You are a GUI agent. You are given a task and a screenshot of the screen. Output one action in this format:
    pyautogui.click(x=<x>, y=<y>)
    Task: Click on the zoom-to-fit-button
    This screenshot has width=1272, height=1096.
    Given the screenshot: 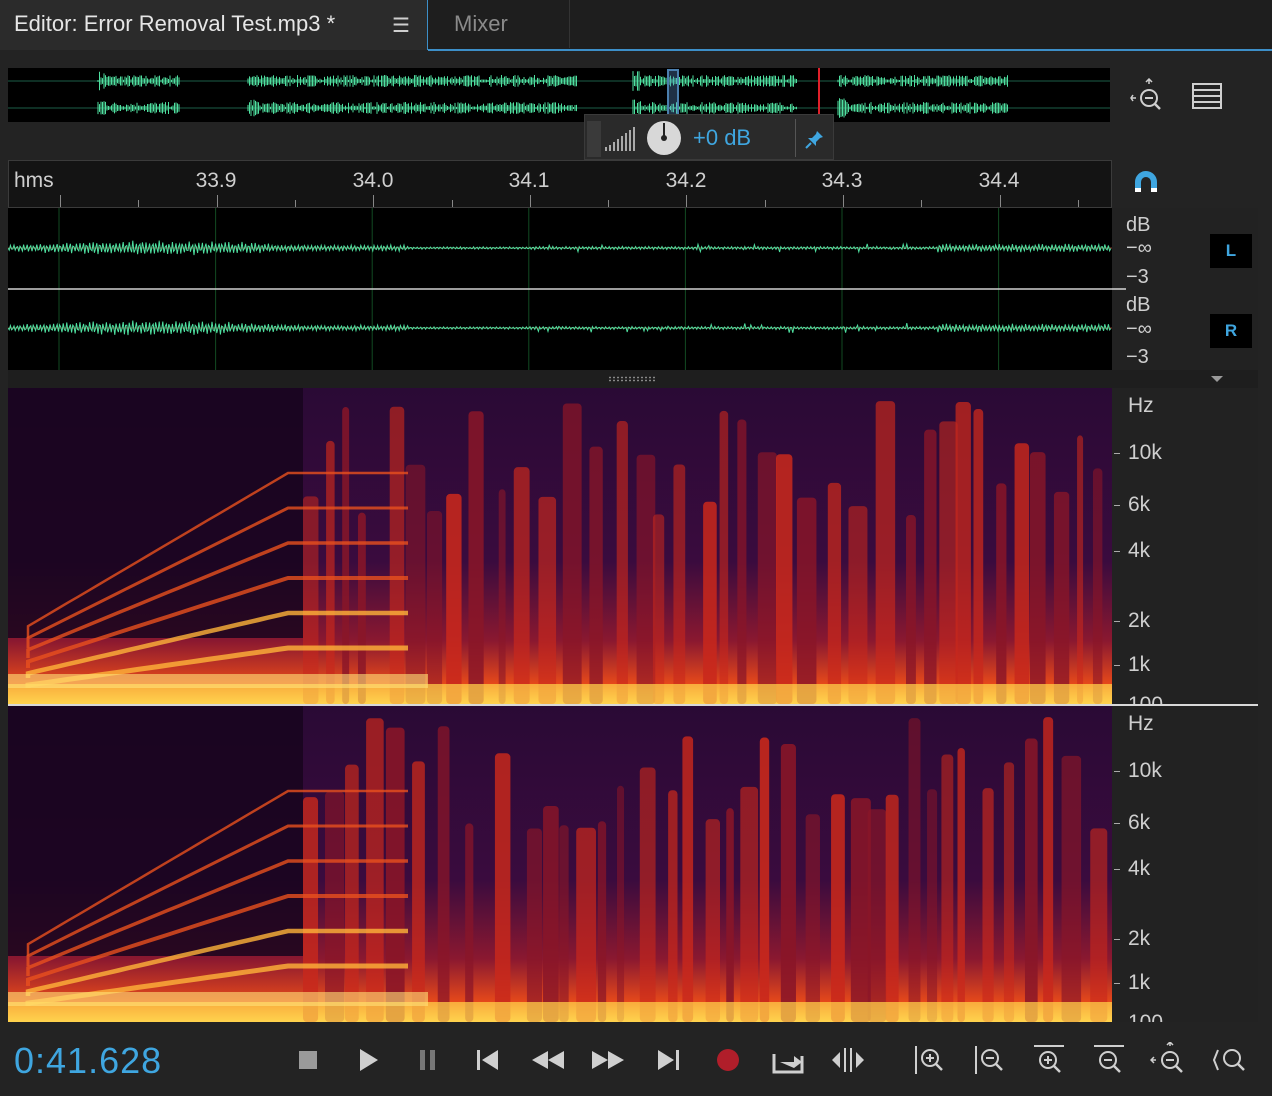 What is the action you would take?
    pyautogui.click(x=1148, y=97)
    